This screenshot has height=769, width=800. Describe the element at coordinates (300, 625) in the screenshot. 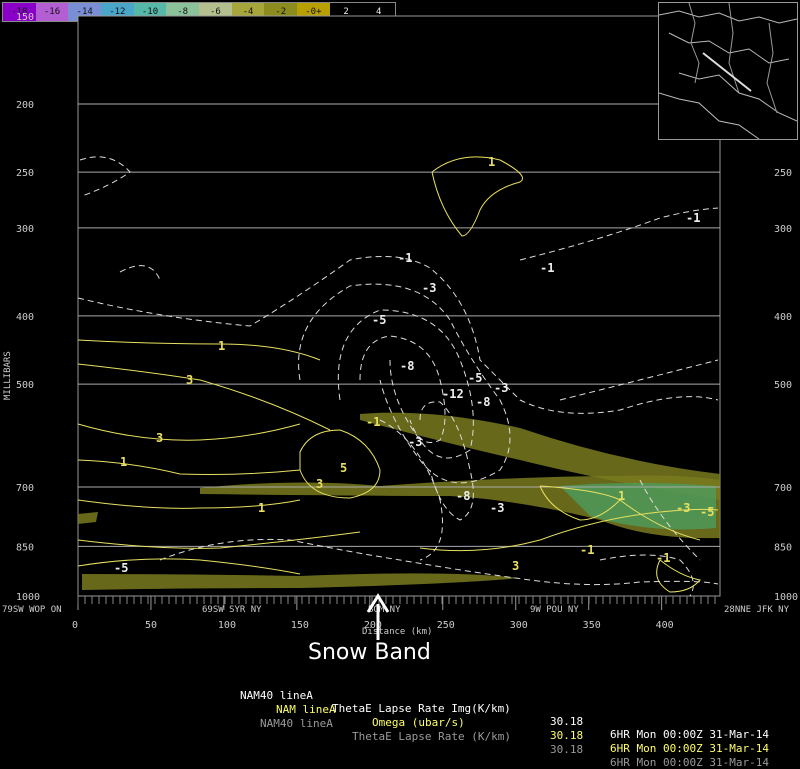

I see `x-tick-label: 150` at that location.